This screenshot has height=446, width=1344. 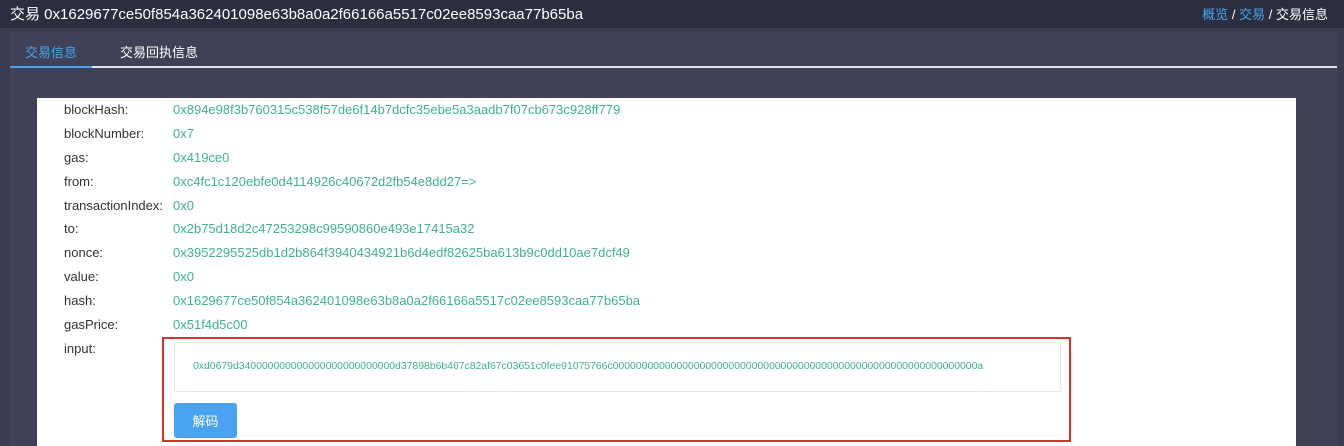 What do you see at coordinates (210, 324) in the screenshot?
I see `field-value: 0x51f4d5c00` at bounding box center [210, 324].